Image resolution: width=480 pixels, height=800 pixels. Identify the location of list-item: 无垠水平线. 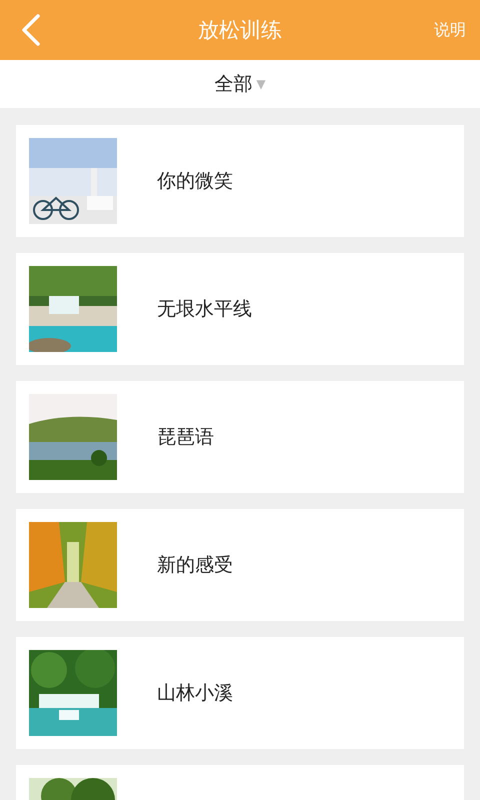
(240, 309).